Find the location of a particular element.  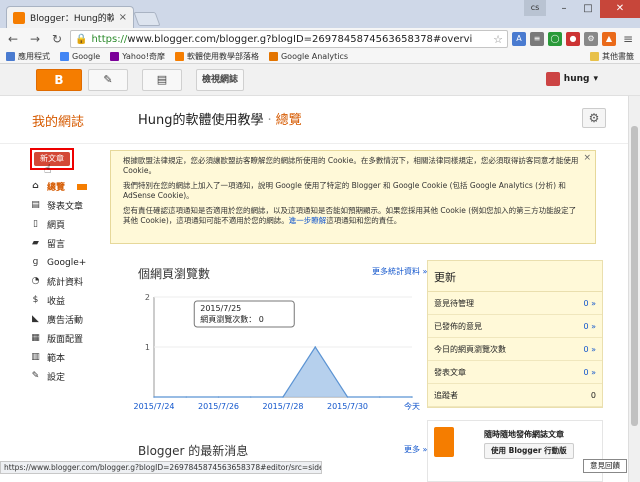

mobile-promo: 隨時隨地發佈網誌文章 使用 Blogger 行動版 is located at coordinates (515, 451).